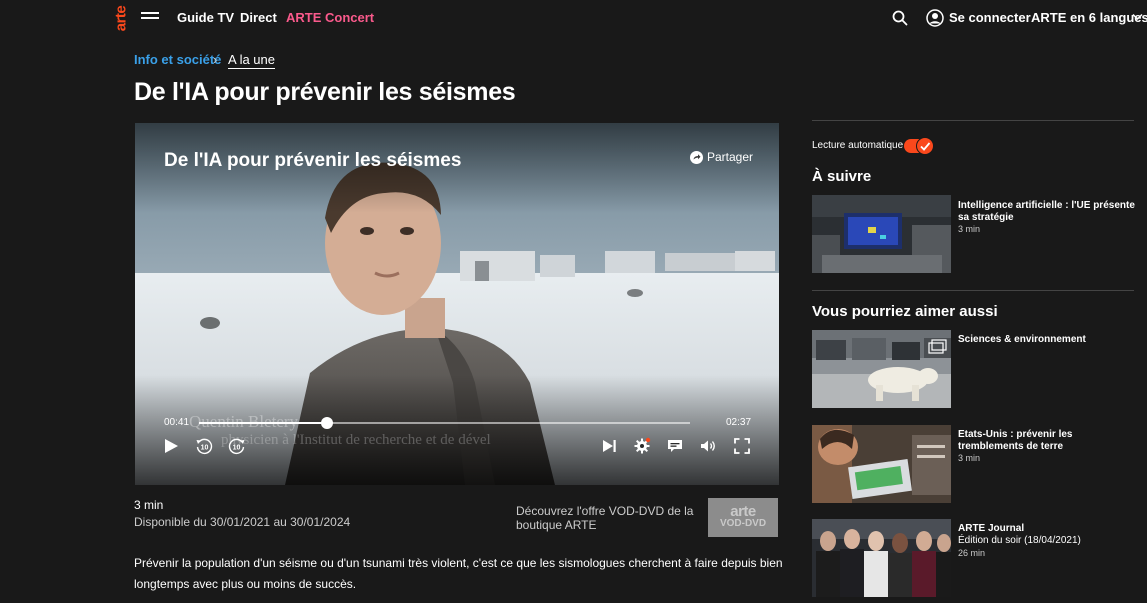 The width and height of the screenshot is (1147, 603). Describe the element at coordinates (1048, 340) in the screenshot. I see `related-item-title: Sciences & environnement` at that location.